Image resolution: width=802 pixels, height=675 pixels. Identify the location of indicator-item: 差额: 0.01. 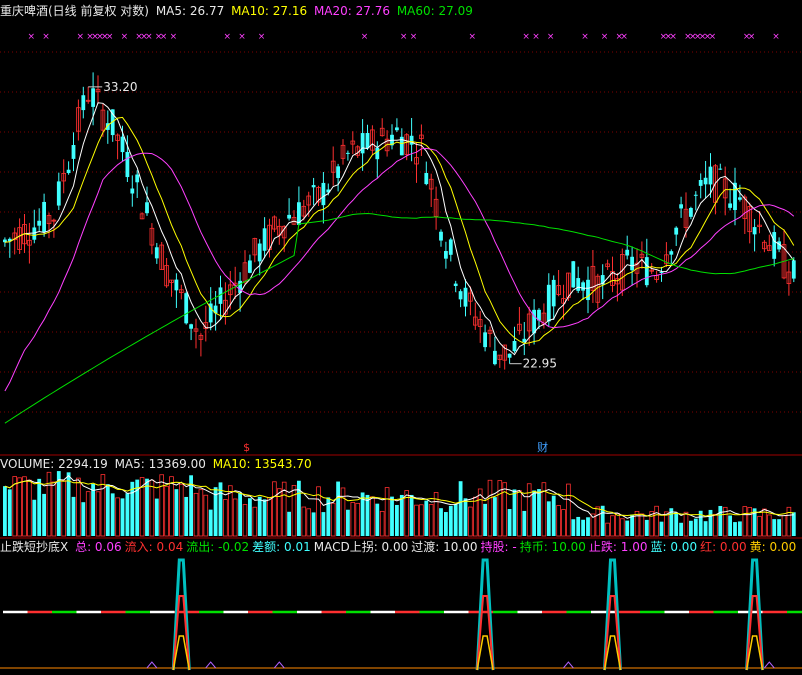
(281, 547).